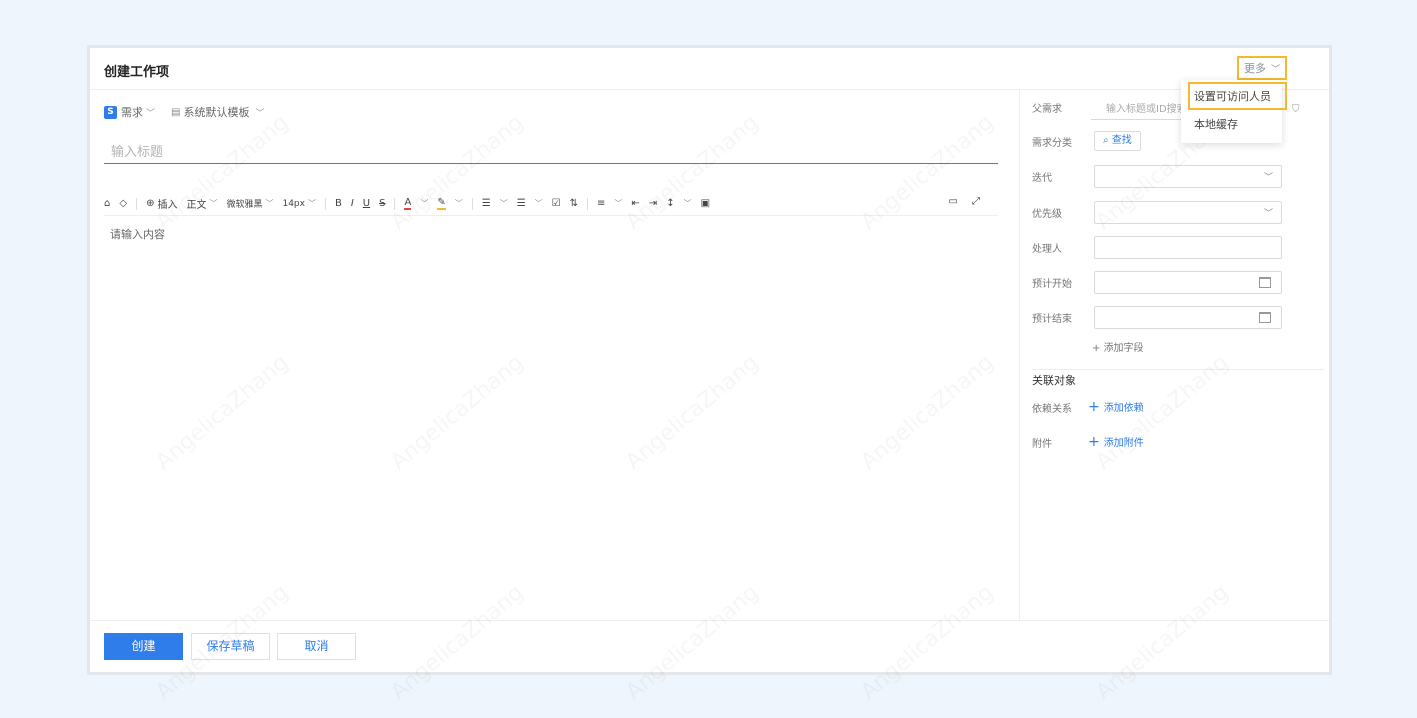 This screenshot has width=1417, height=718. What do you see at coordinates (1116, 407) in the screenshot?
I see `add-dependency-button: + 添加依赖` at bounding box center [1116, 407].